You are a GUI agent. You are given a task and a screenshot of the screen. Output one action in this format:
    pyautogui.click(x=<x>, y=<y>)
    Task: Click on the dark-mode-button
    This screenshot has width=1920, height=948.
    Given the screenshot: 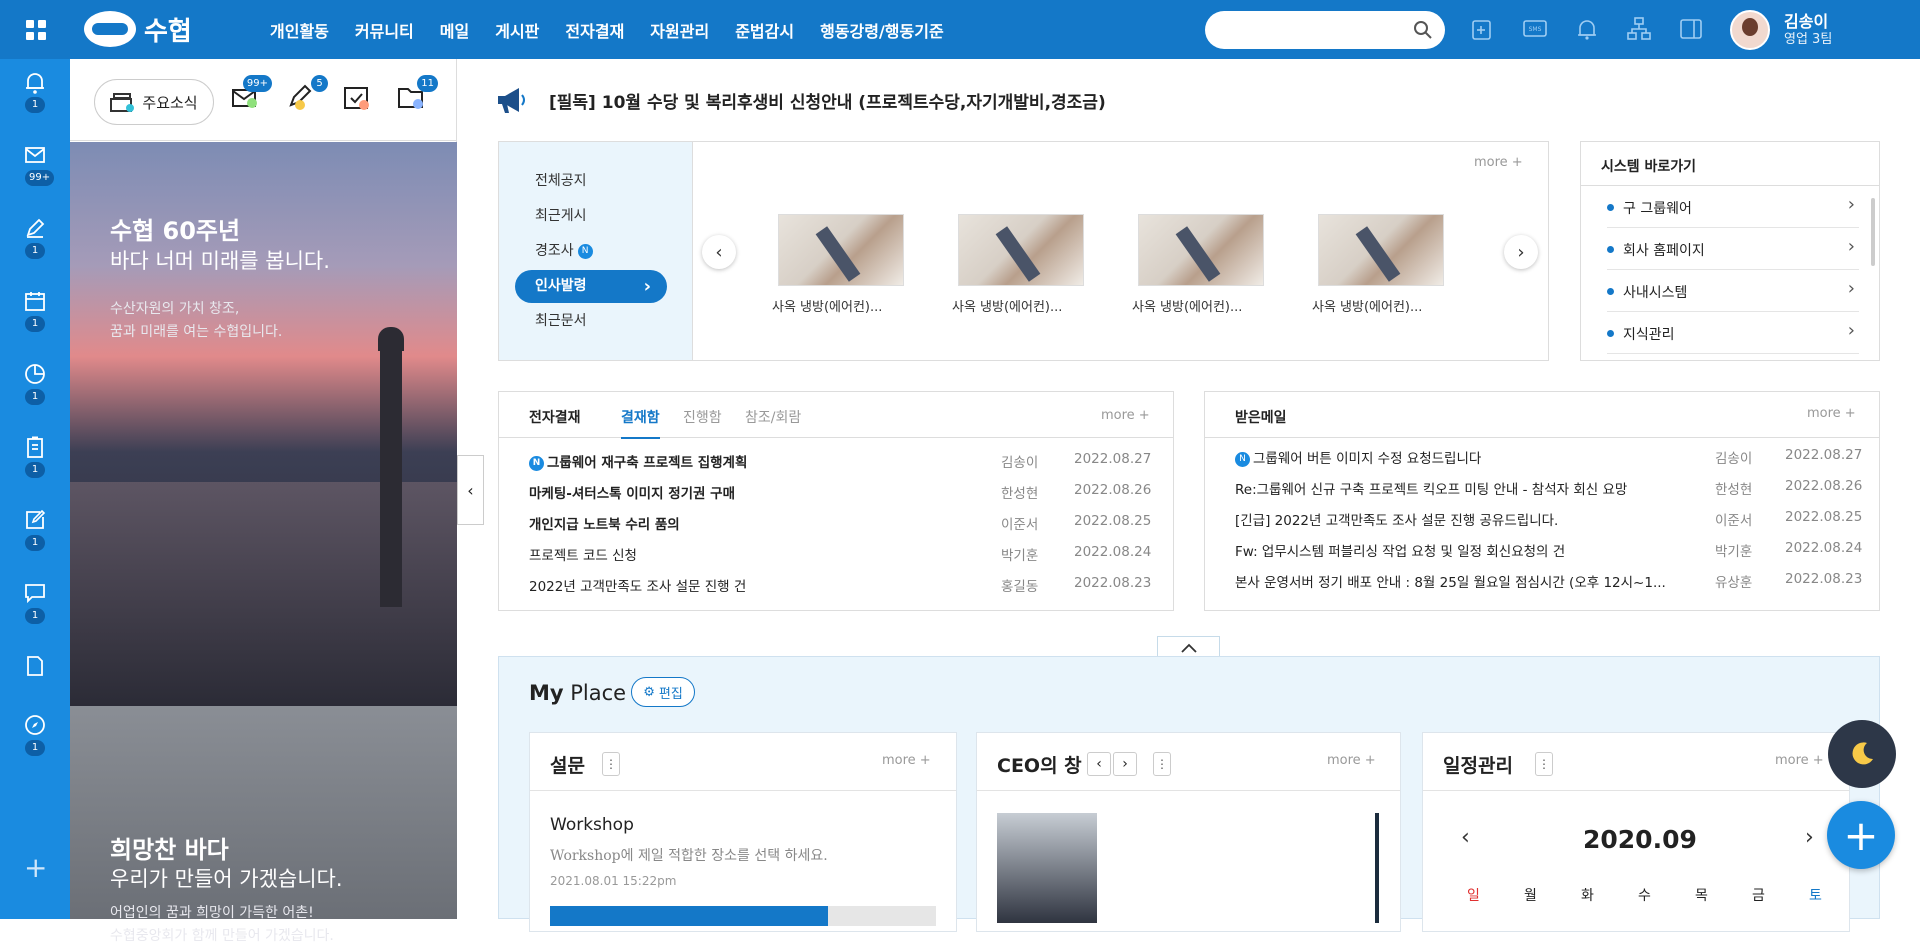 What is the action you would take?
    pyautogui.click(x=1862, y=754)
    